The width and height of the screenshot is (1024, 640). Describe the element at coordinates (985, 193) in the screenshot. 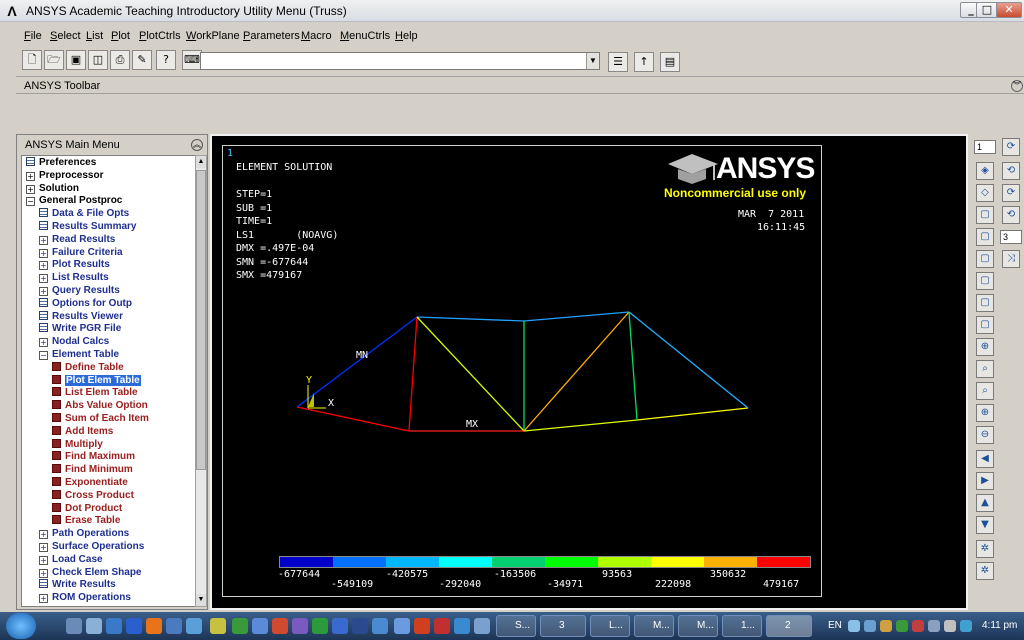

I see `oblique-view-icon: ◇` at that location.